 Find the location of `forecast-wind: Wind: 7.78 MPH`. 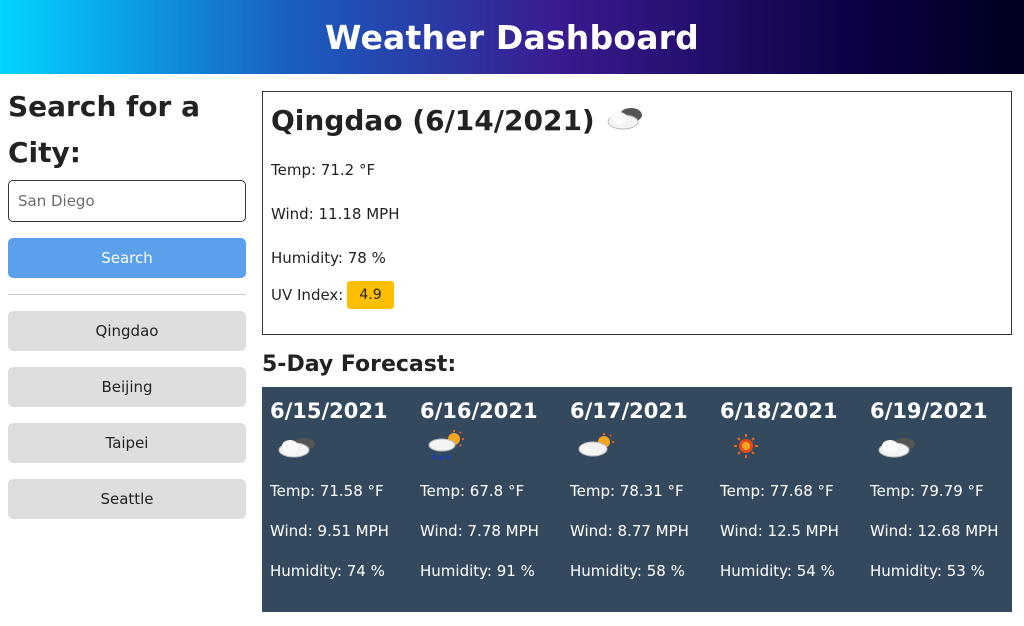

forecast-wind: Wind: 7.78 MPH is located at coordinates (479, 531).